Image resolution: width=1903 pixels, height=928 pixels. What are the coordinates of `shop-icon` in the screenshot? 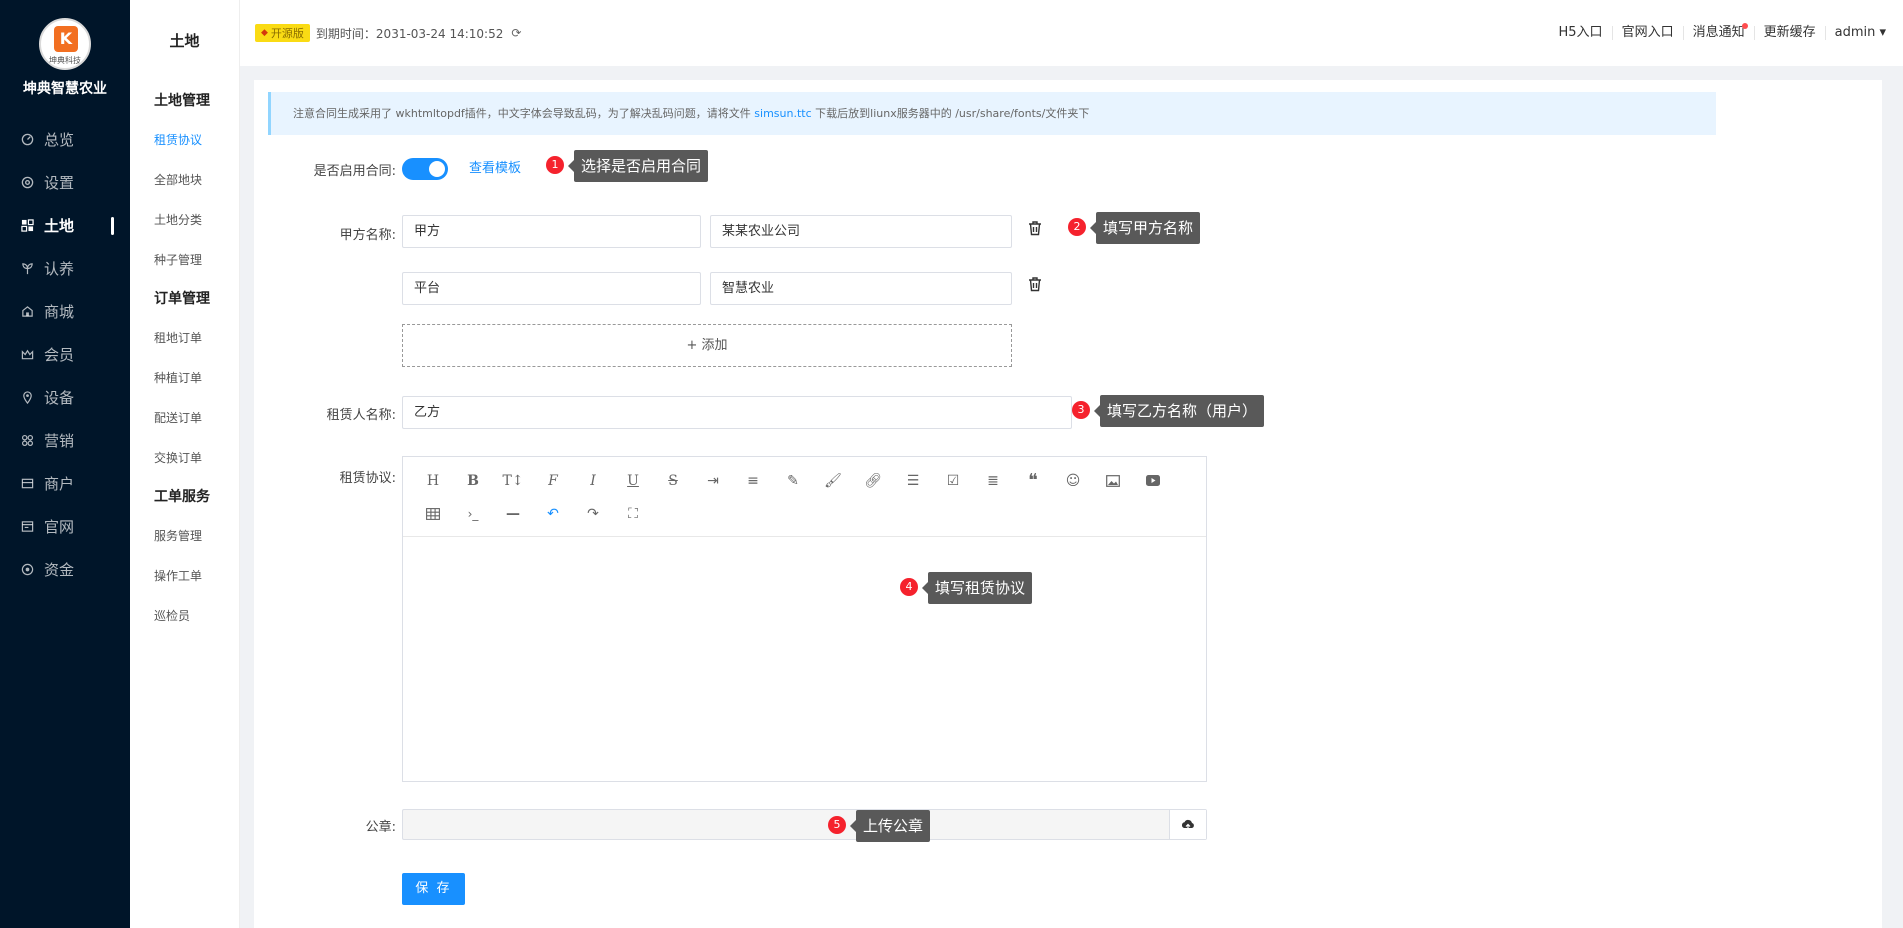 It's located at (27, 312).